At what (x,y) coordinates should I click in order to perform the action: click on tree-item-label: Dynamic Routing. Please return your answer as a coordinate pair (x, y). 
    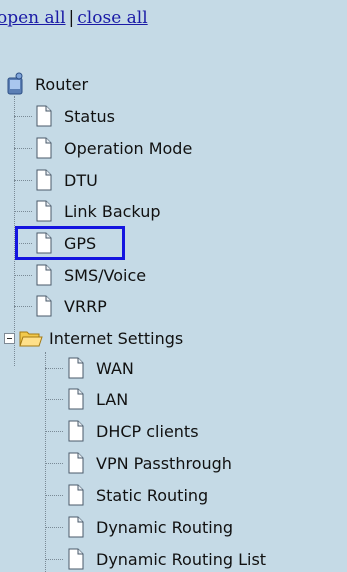
    Looking at the image, I should click on (164, 527).